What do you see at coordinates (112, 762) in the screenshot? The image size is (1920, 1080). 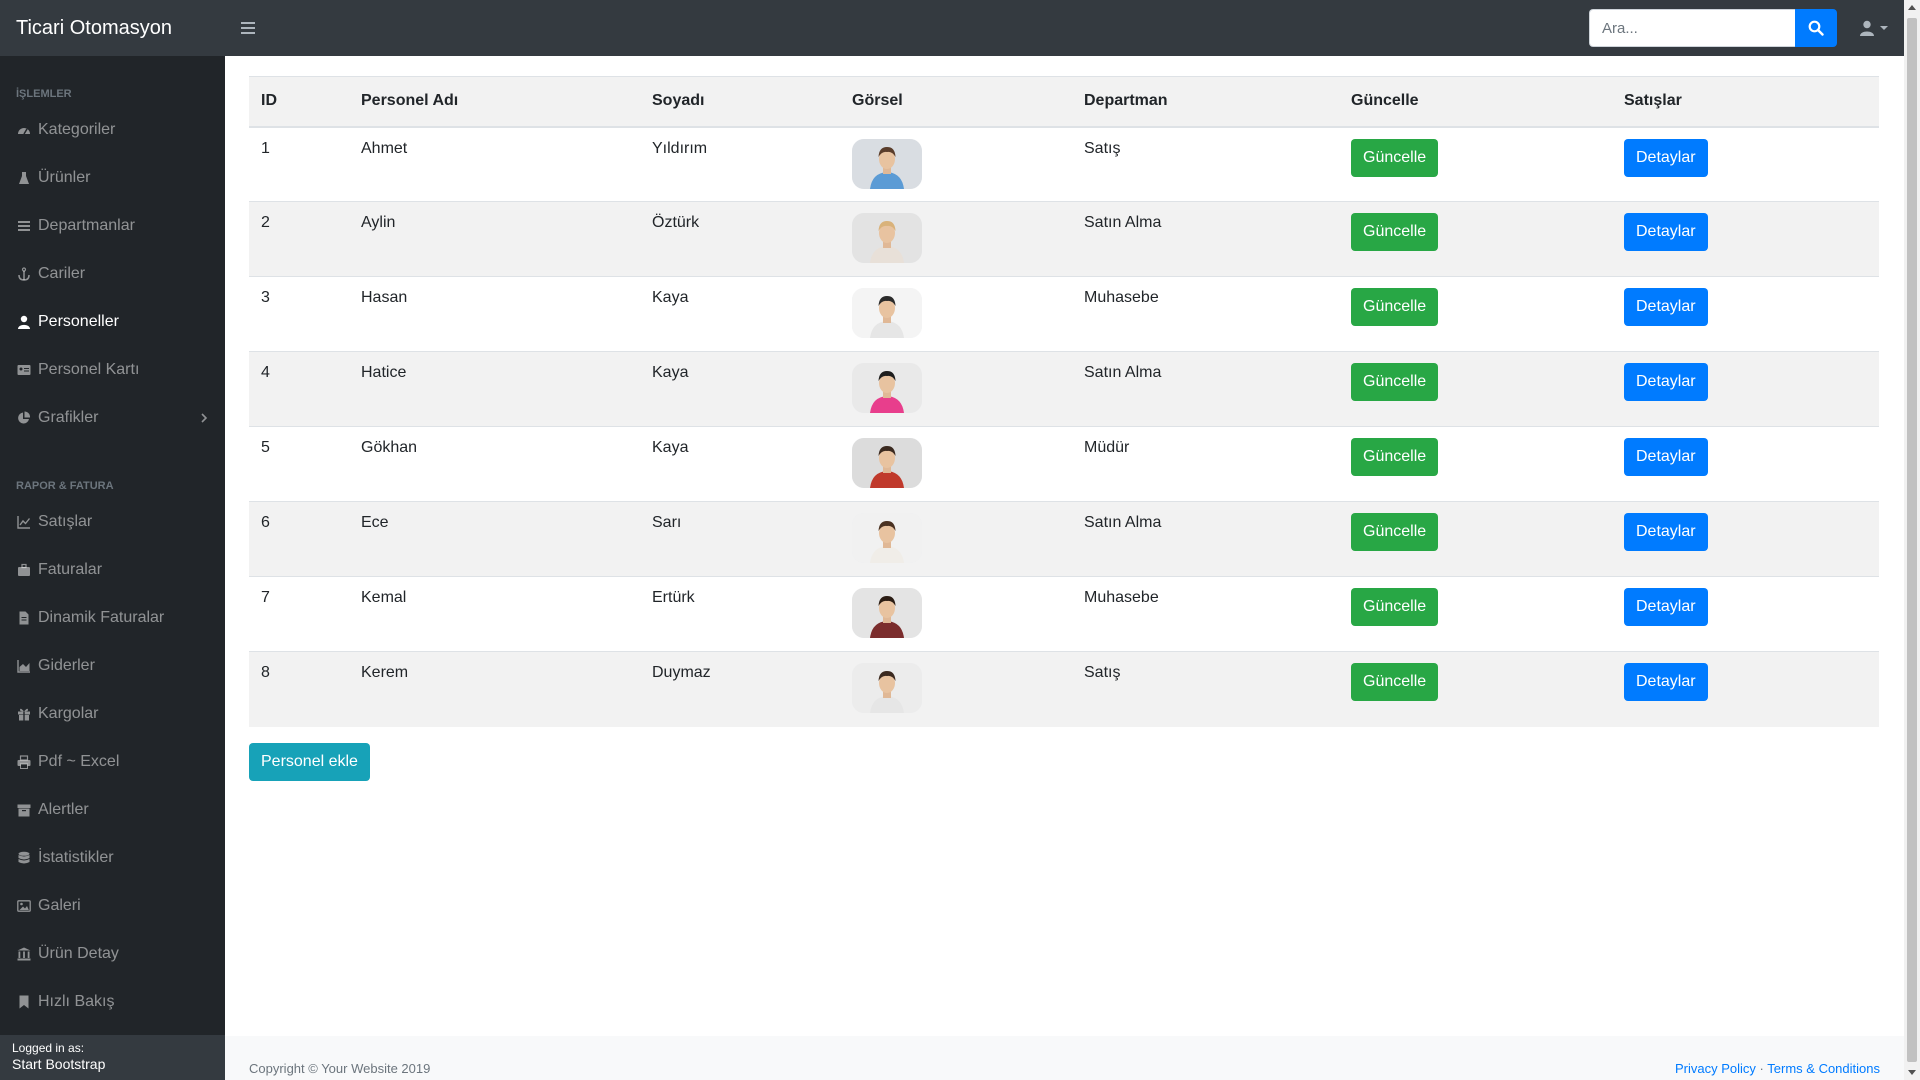 I see `sidebar-item-pdf-excel: Pdf ~ Excel` at bounding box center [112, 762].